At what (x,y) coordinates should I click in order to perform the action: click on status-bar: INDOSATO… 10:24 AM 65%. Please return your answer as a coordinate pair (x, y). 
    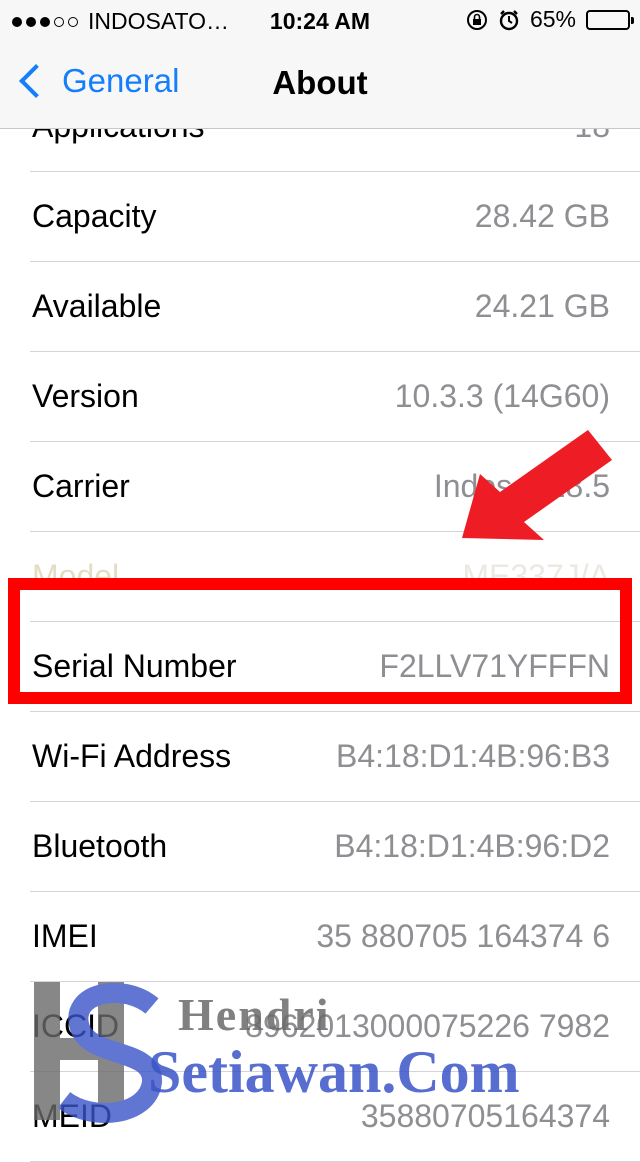
    Looking at the image, I should click on (320, 20).